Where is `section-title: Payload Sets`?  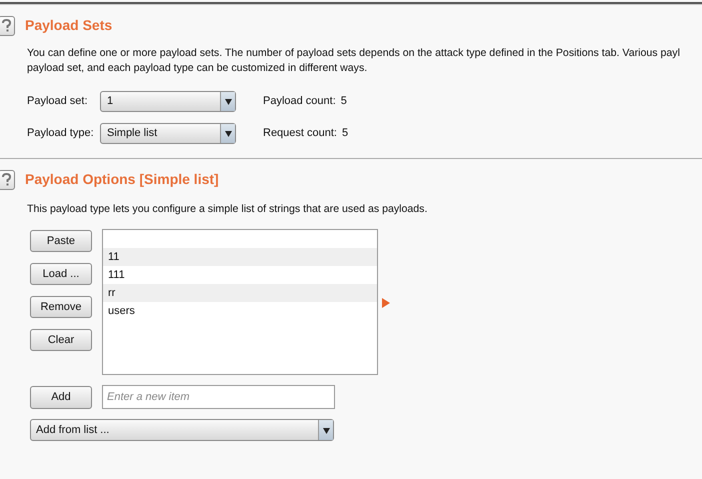
section-title: Payload Sets is located at coordinates (68, 25).